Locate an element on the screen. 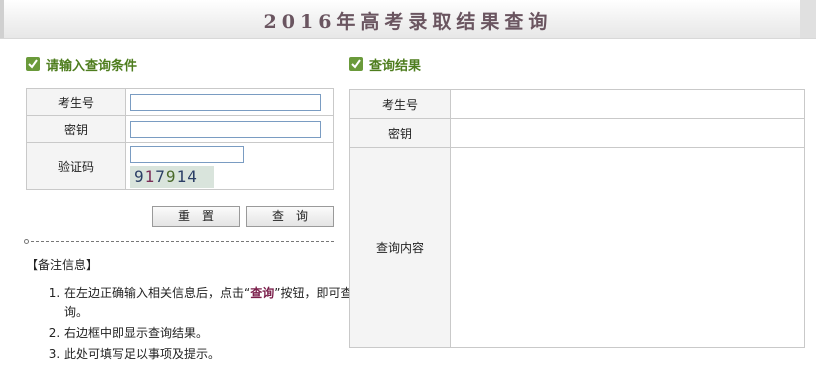  query-section-title: 请输入查询条件 is located at coordinates (92, 66).